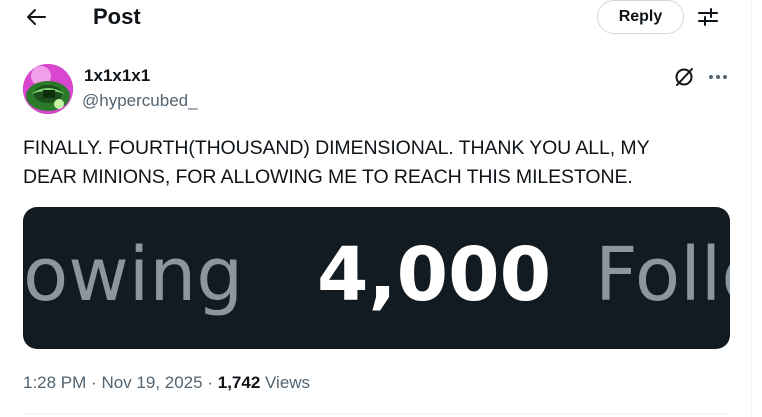  I want to click on views-label: Views, so click(288, 382).